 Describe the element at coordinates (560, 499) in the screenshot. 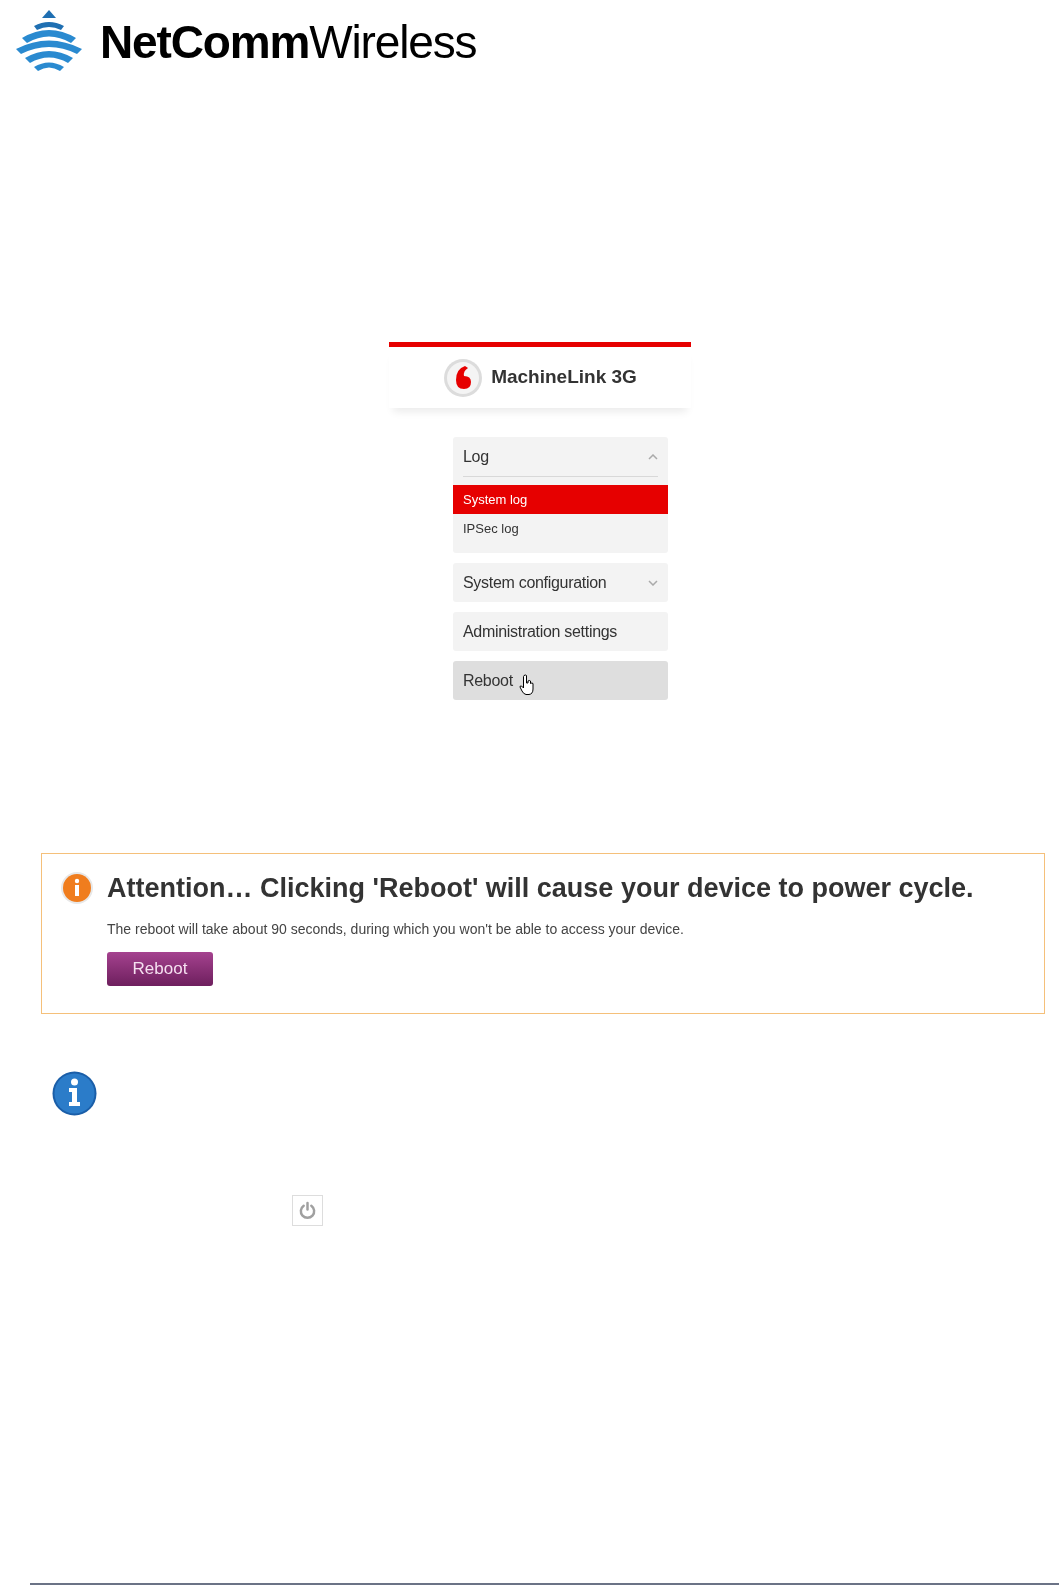

I see `submenu-item: System log` at that location.